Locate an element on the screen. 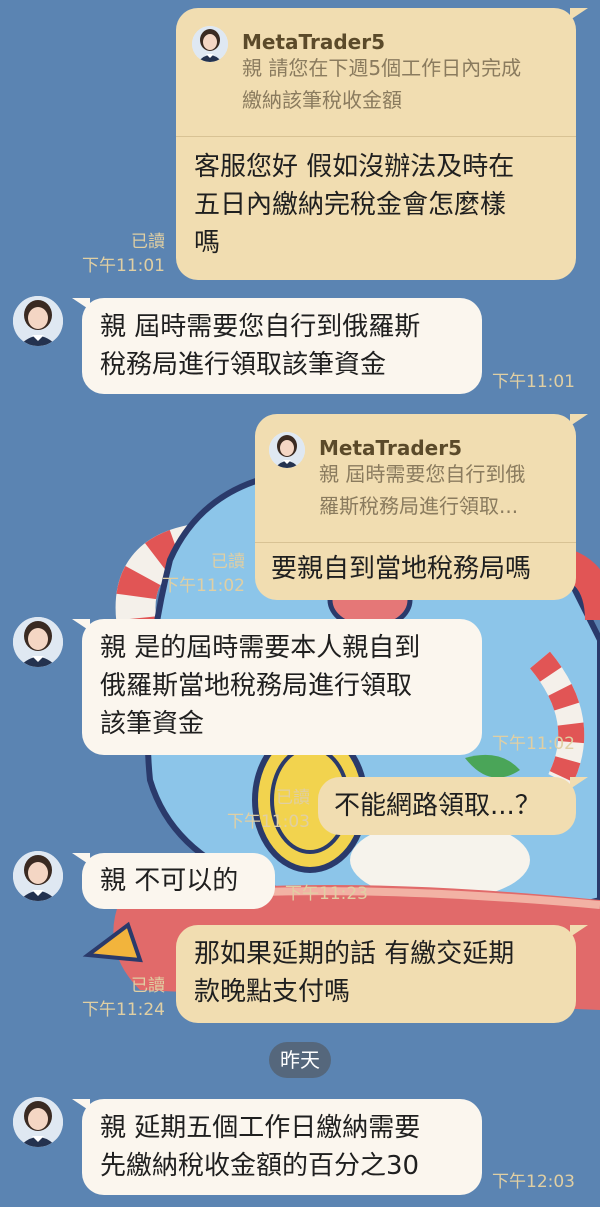 The width and height of the screenshot is (600, 1207). message-bubble: 不能網路領取...？ is located at coordinates (447, 806).